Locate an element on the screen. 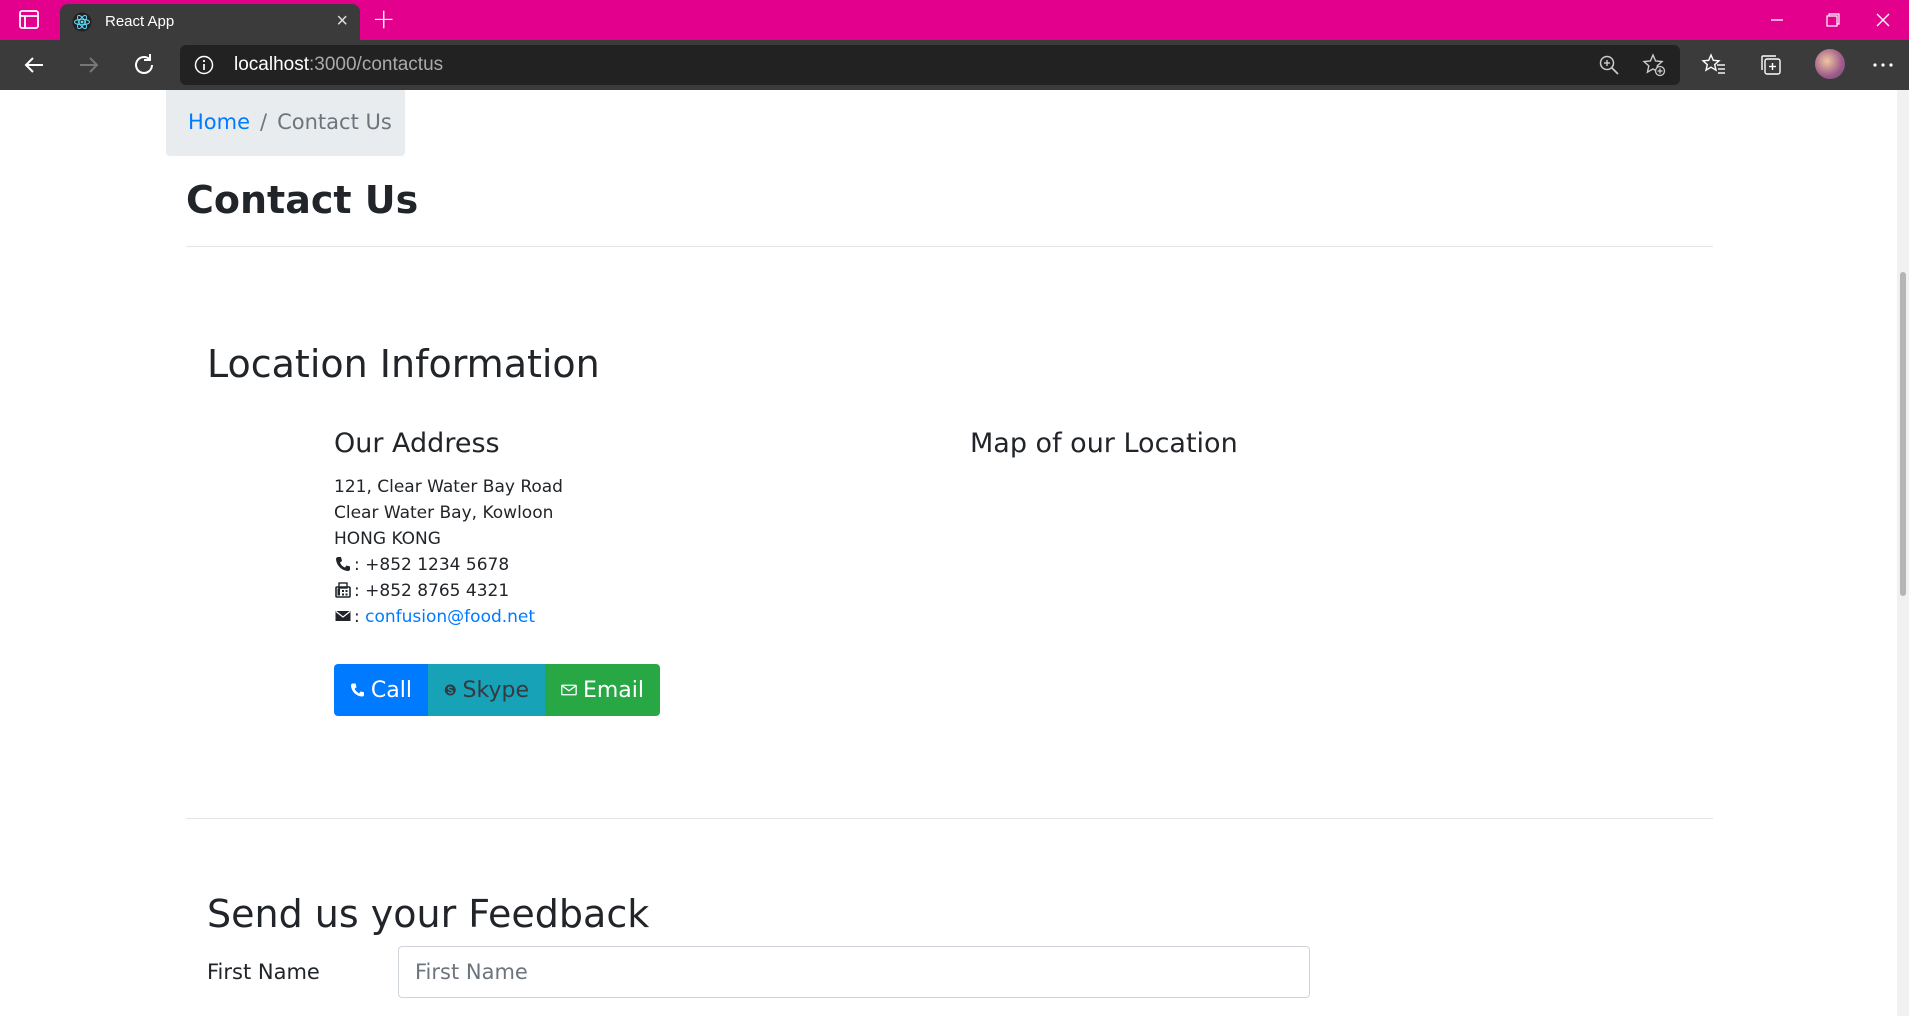 The width and height of the screenshot is (1909, 1016). contact-button-group: Call Skype Email is located at coordinates (497, 690).